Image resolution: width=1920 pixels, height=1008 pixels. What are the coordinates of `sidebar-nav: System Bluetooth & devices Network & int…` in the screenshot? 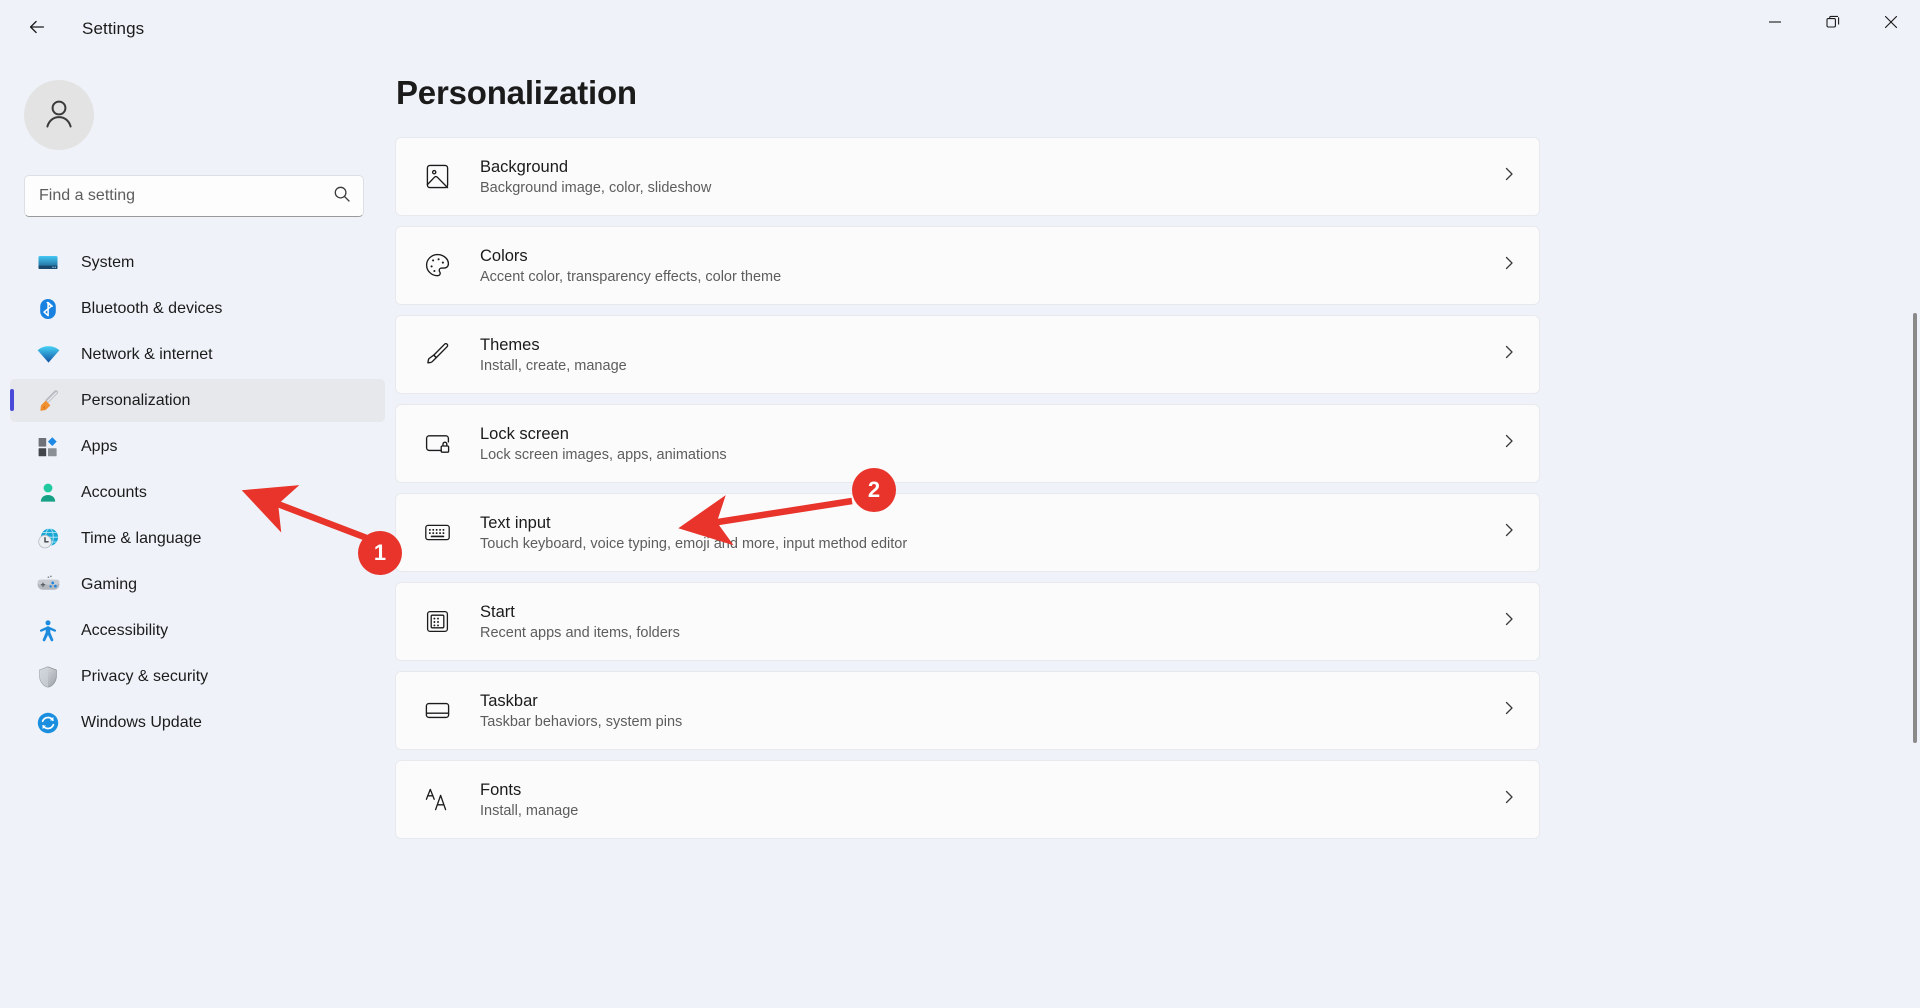 It's located at (197, 492).